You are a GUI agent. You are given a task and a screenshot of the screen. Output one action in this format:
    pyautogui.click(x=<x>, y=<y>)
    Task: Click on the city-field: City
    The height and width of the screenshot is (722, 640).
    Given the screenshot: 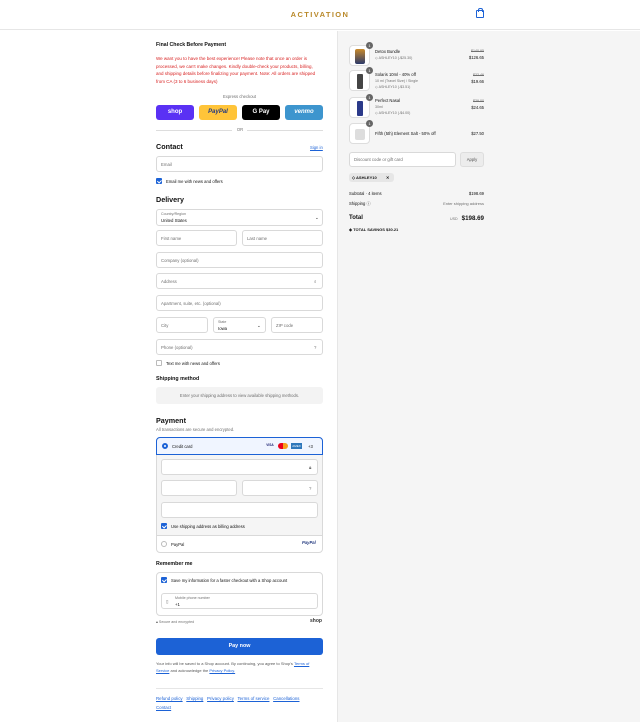 What is the action you would take?
    pyautogui.click(x=182, y=325)
    